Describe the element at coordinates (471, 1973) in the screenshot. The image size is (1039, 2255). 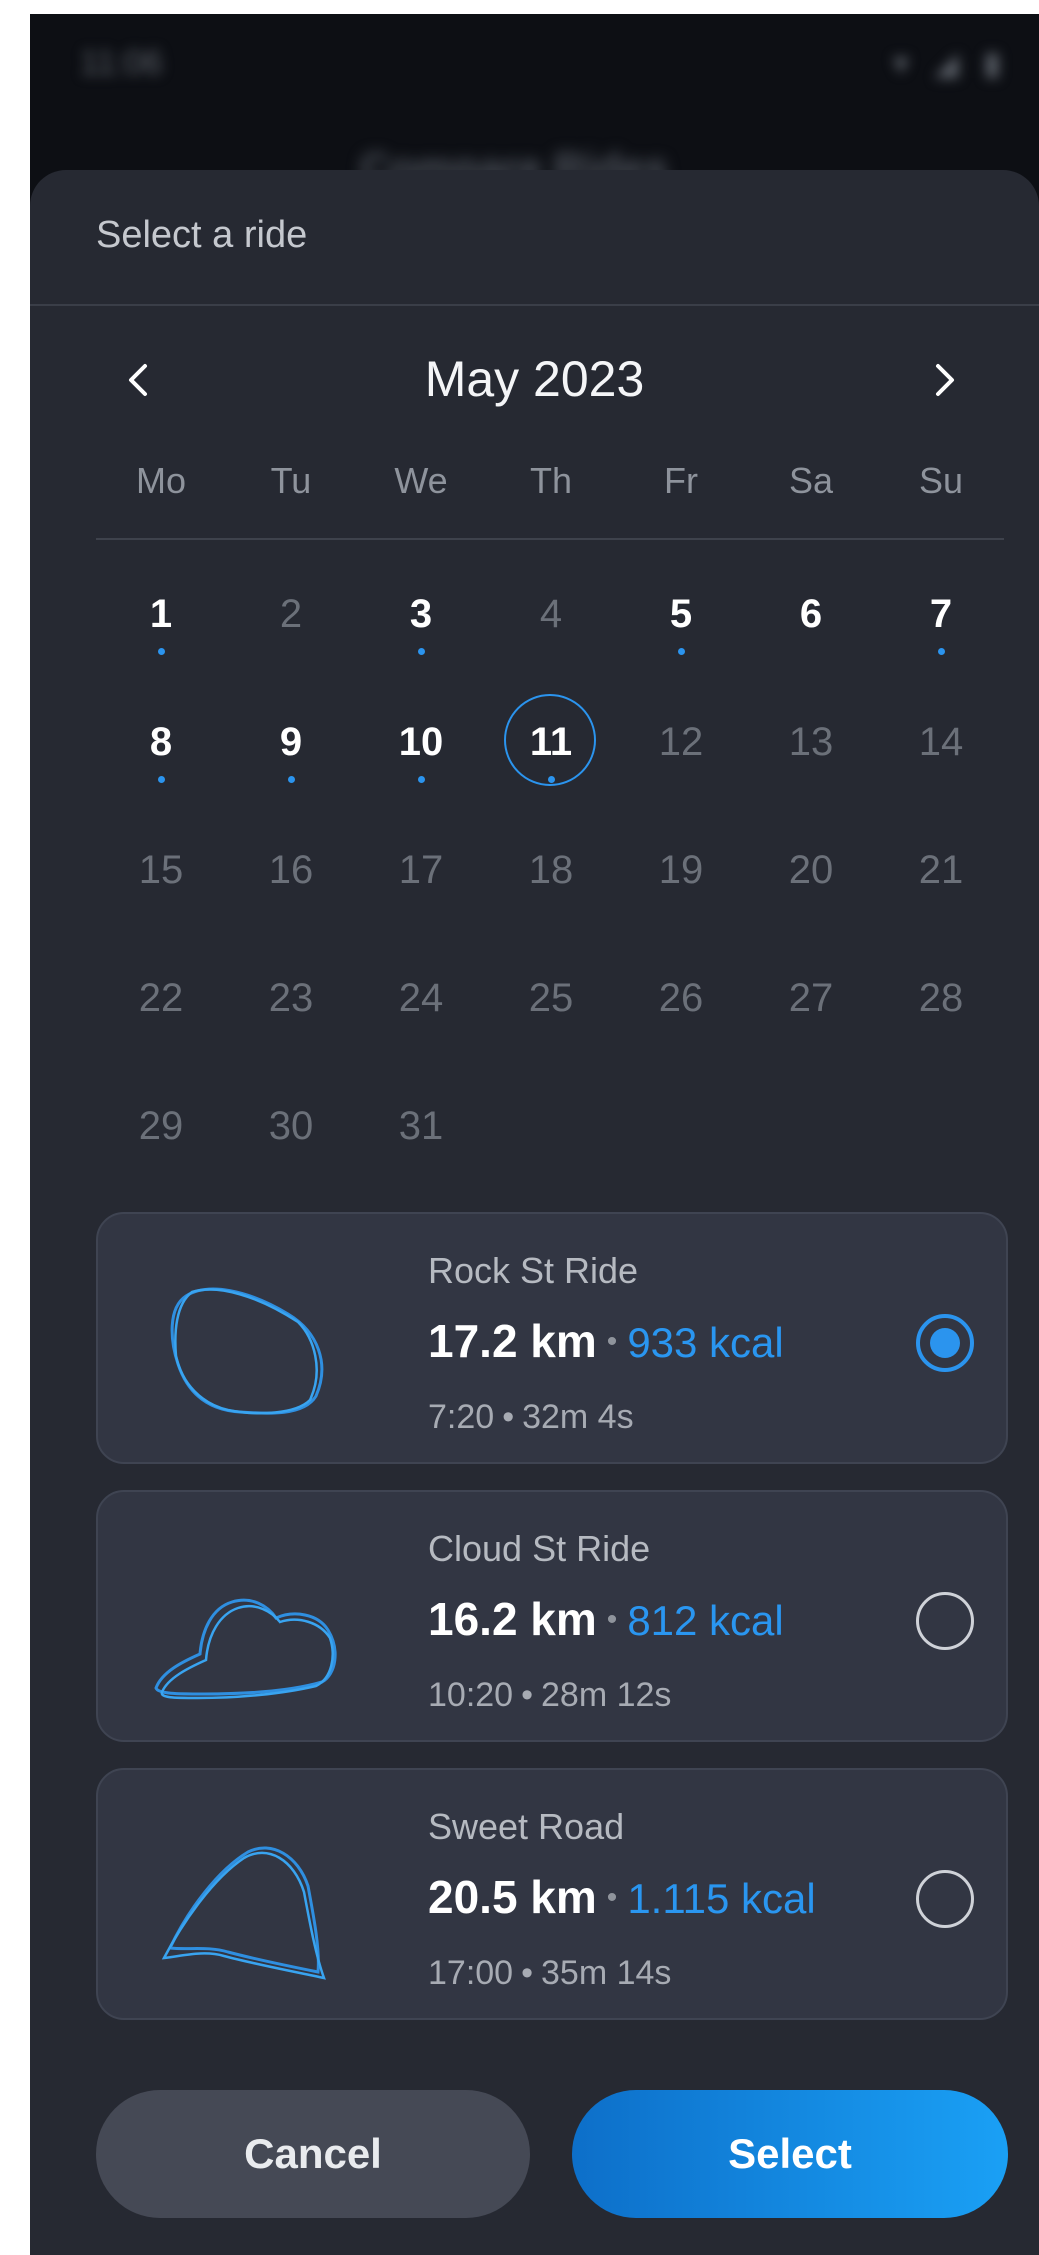
I see `ride-start-time: 17:00` at that location.